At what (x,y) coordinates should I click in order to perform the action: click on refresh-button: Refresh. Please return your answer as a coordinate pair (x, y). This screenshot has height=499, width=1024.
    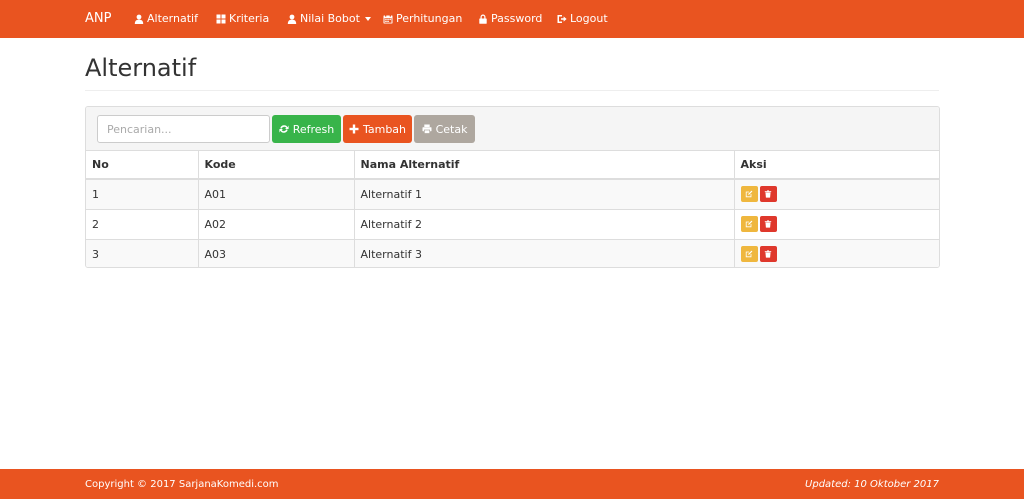
    Looking at the image, I should click on (306, 129).